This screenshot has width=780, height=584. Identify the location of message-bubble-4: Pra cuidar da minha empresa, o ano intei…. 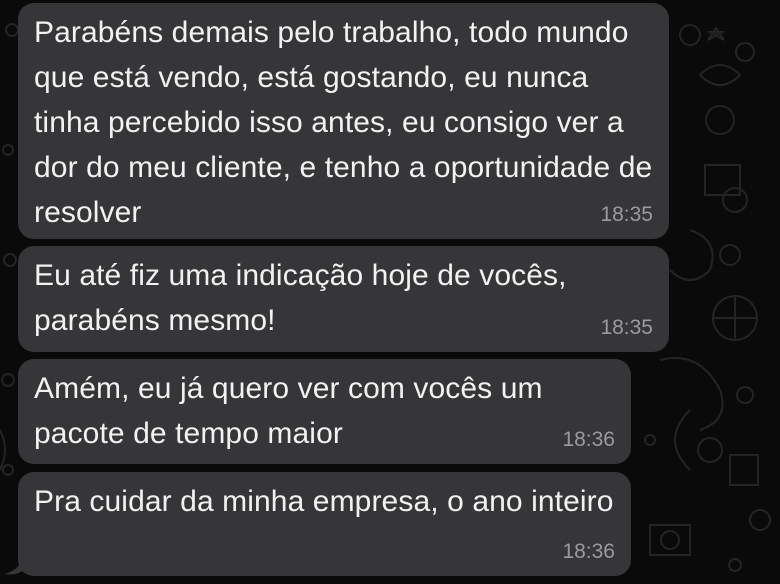
(324, 524).